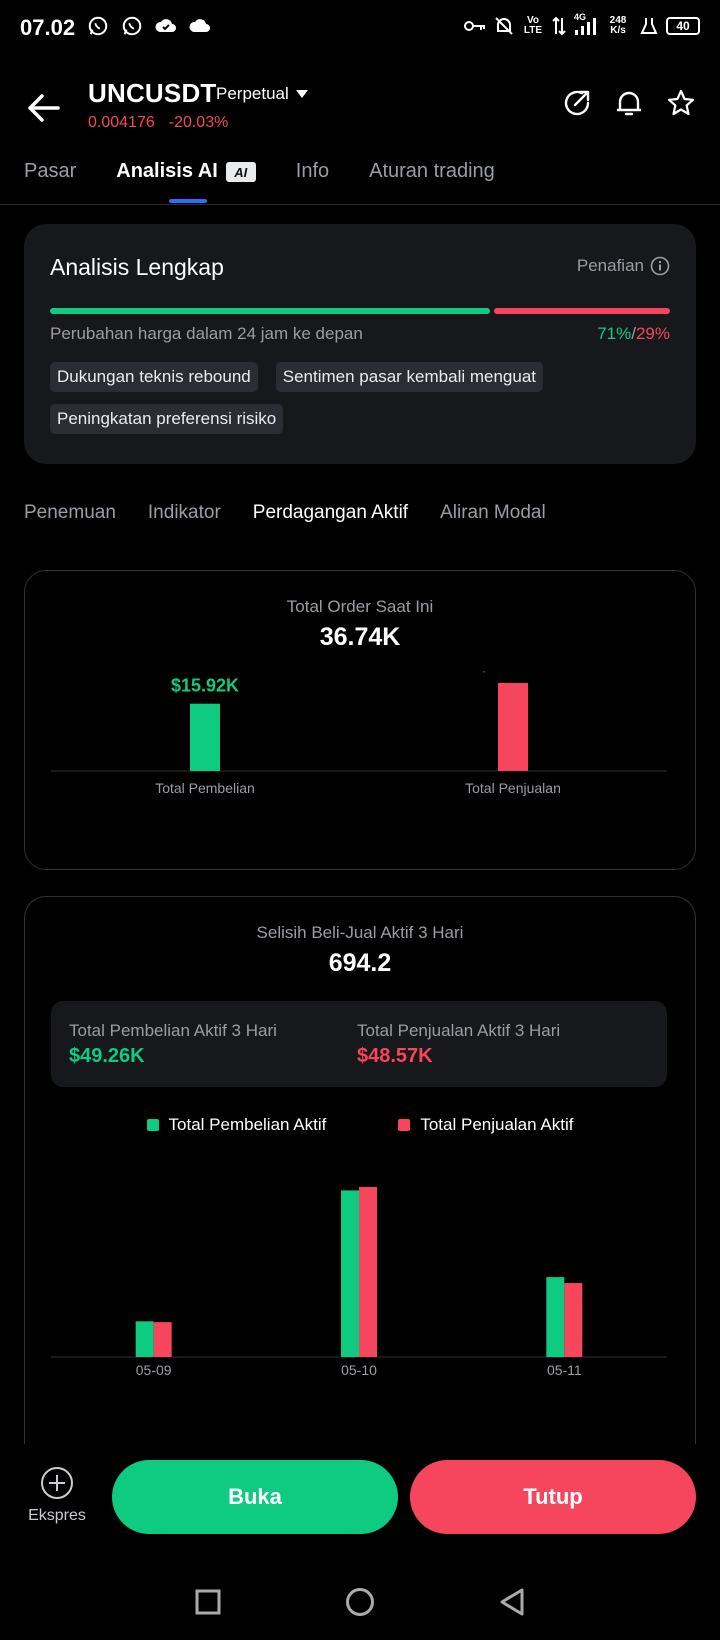 This screenshot has width=720, height=1640. What do you see at coordinates (200, 26) in the screenshot?
I see `cloud-icon` at bounding box center [200, 26].